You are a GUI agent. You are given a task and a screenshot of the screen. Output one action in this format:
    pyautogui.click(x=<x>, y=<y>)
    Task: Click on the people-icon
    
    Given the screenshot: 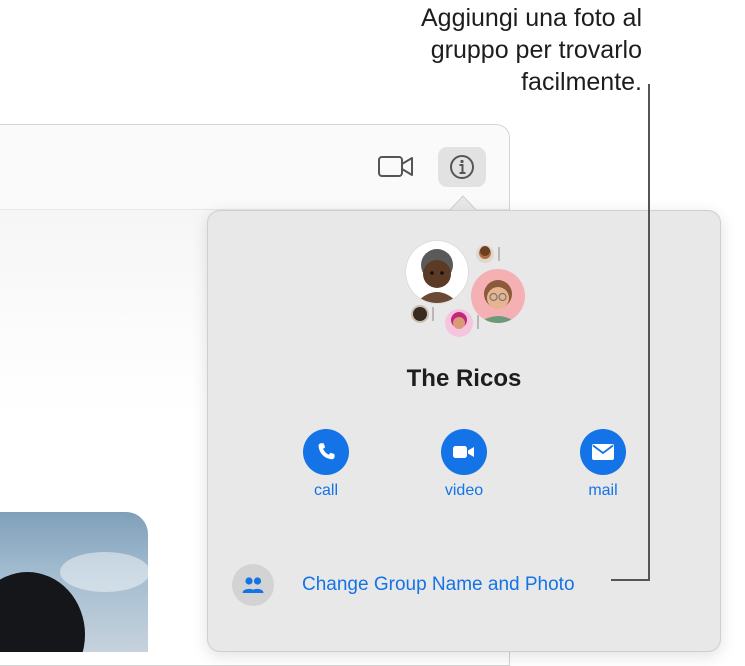 What is the action you would take?
    pyautogui.click(x=253, y=585)
    